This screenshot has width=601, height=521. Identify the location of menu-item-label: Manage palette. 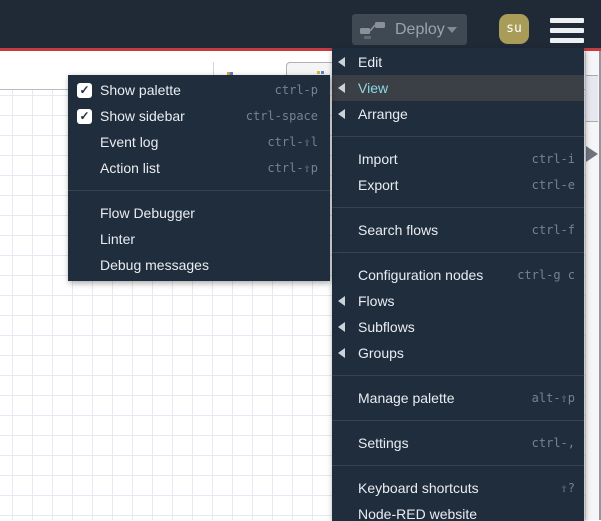
(406, 398).